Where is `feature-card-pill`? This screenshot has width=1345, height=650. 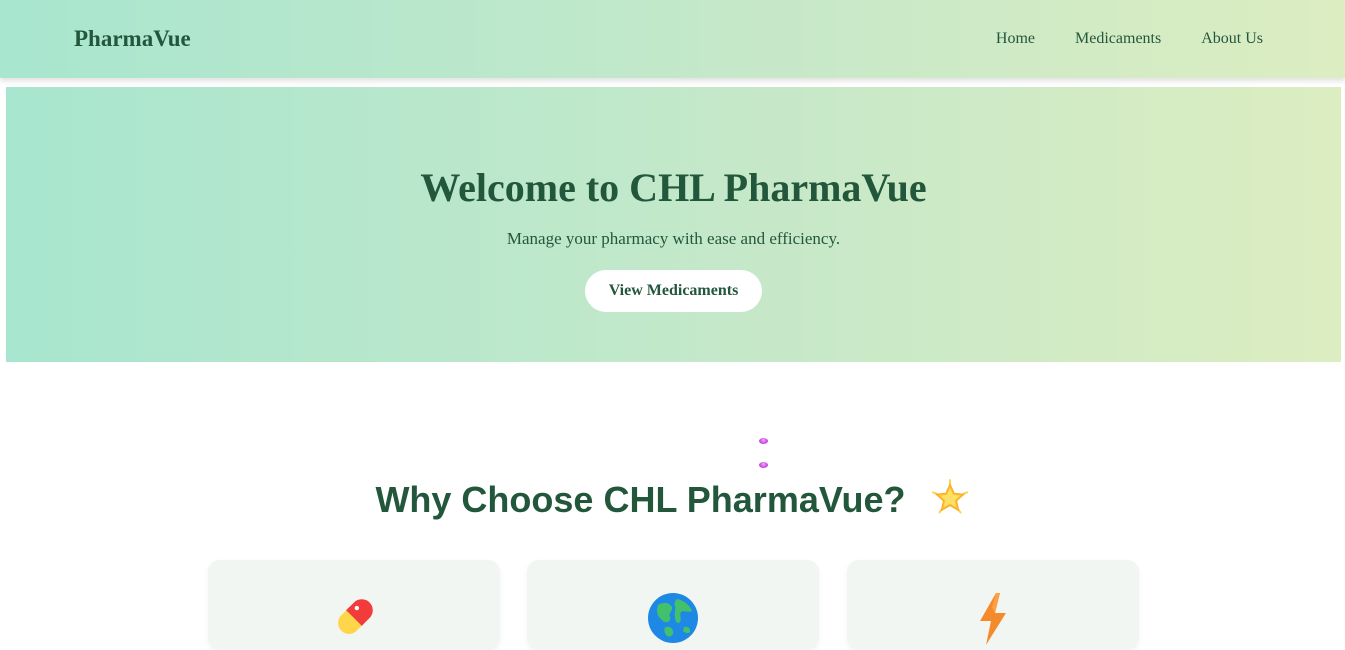
feature-card-pill is located at coordinates (354, 605).